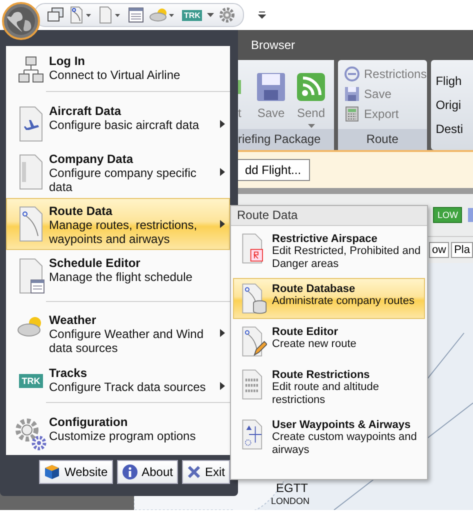  Describe the element at coordinates (450, 129) in the screenshot. I see `field-label: Desti` at that location.